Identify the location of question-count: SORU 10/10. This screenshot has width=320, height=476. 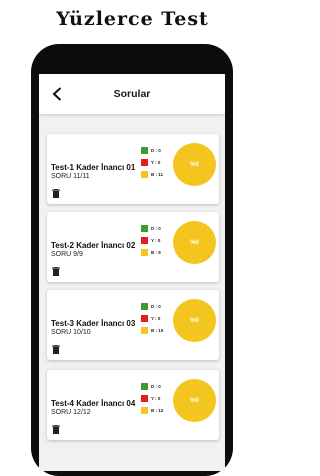
(71, 332).